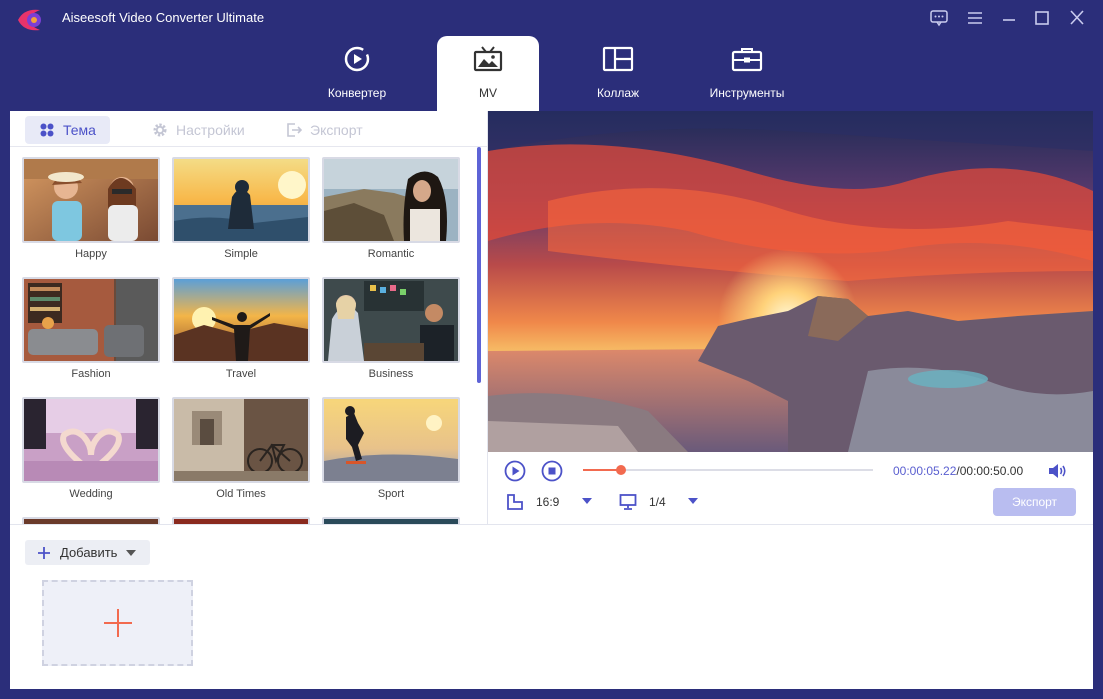 Image resolution: width=1103 pixels, height=699 pixels. What do you see at coordinates (552, 471) in the screenshot?
I see `stop-icon` at bounding box center [552, 471].